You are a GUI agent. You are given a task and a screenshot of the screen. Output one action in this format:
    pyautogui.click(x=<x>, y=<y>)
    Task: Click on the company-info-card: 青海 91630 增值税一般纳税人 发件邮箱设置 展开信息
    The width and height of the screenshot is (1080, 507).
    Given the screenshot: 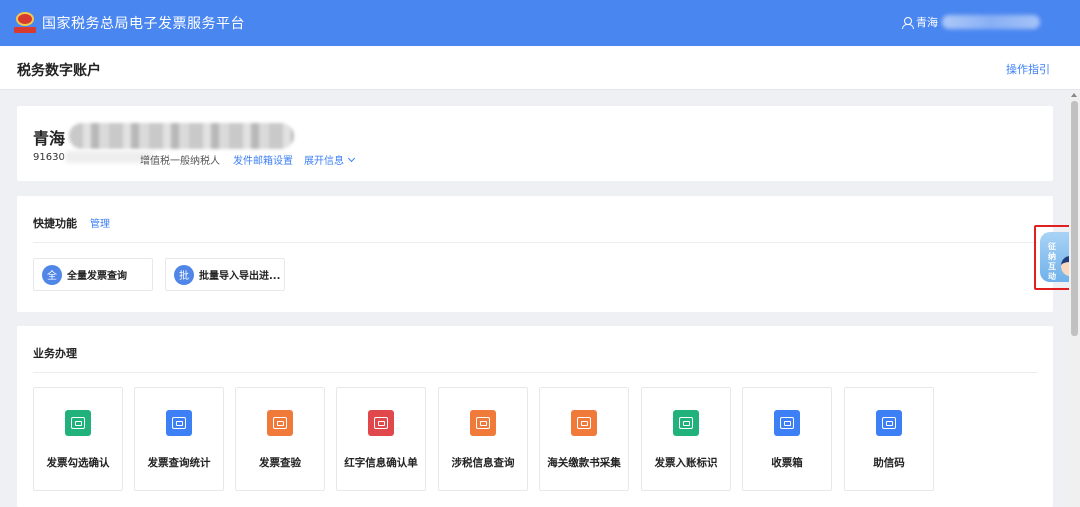 What is the action you would take?
    pyautogui.click(x=535, y=143)
    